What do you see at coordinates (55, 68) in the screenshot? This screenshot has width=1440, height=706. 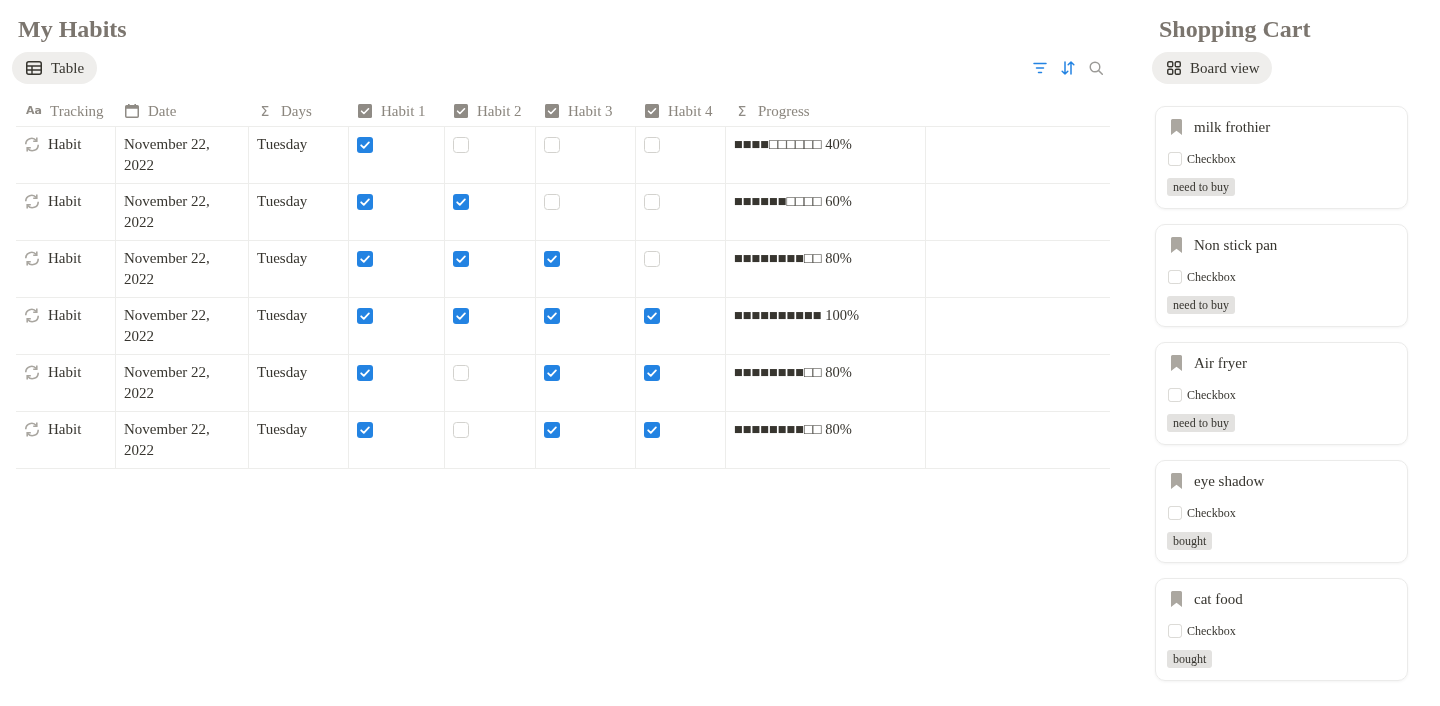 I see `view-tab: Table` at bounding box center [55, 68].